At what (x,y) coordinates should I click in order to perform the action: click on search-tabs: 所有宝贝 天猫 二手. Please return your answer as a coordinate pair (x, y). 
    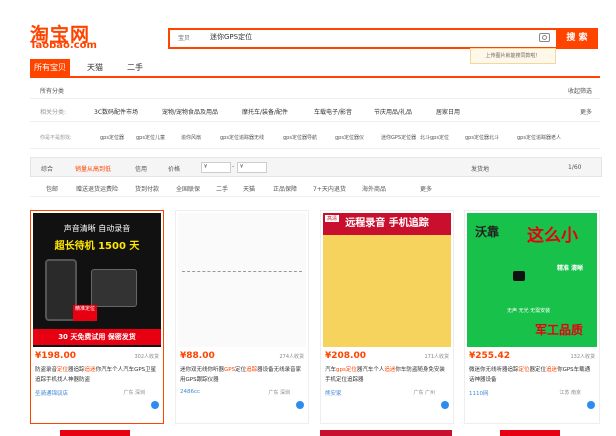
    Looking at the image, I should click on (315, 68).